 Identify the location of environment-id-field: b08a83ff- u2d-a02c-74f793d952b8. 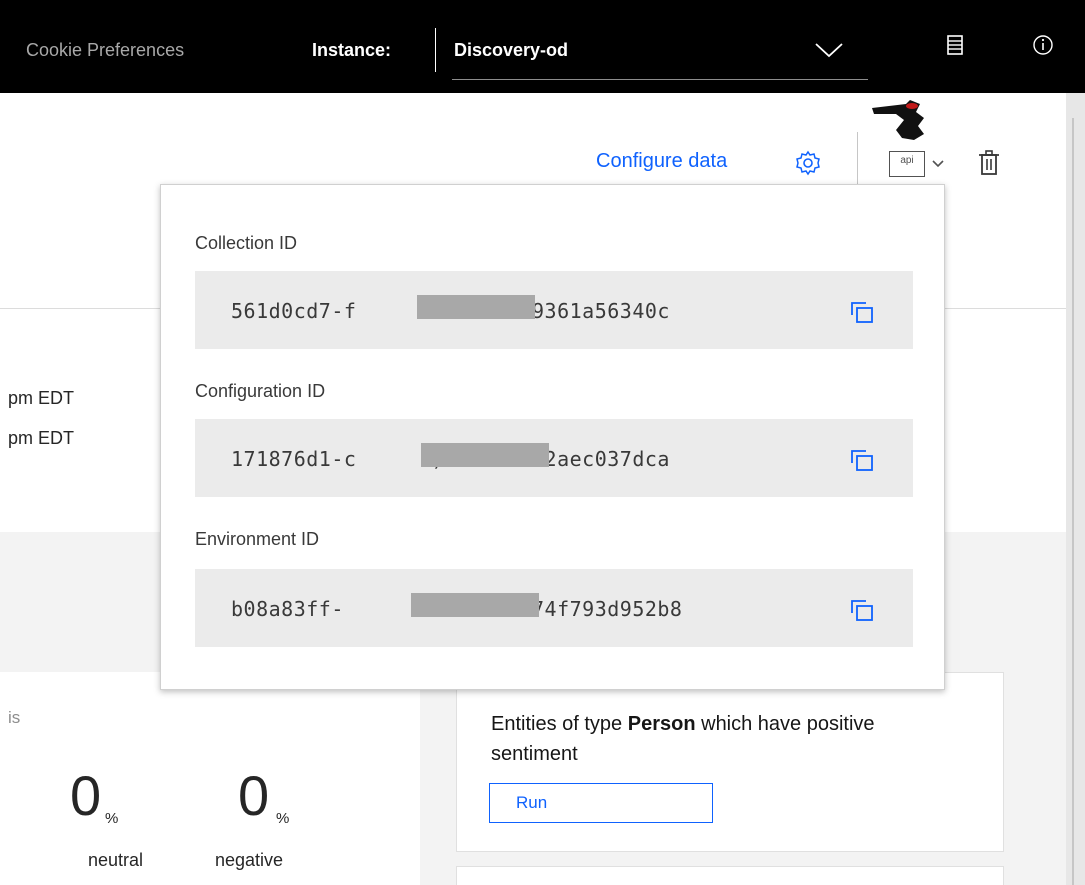
(554, 608).